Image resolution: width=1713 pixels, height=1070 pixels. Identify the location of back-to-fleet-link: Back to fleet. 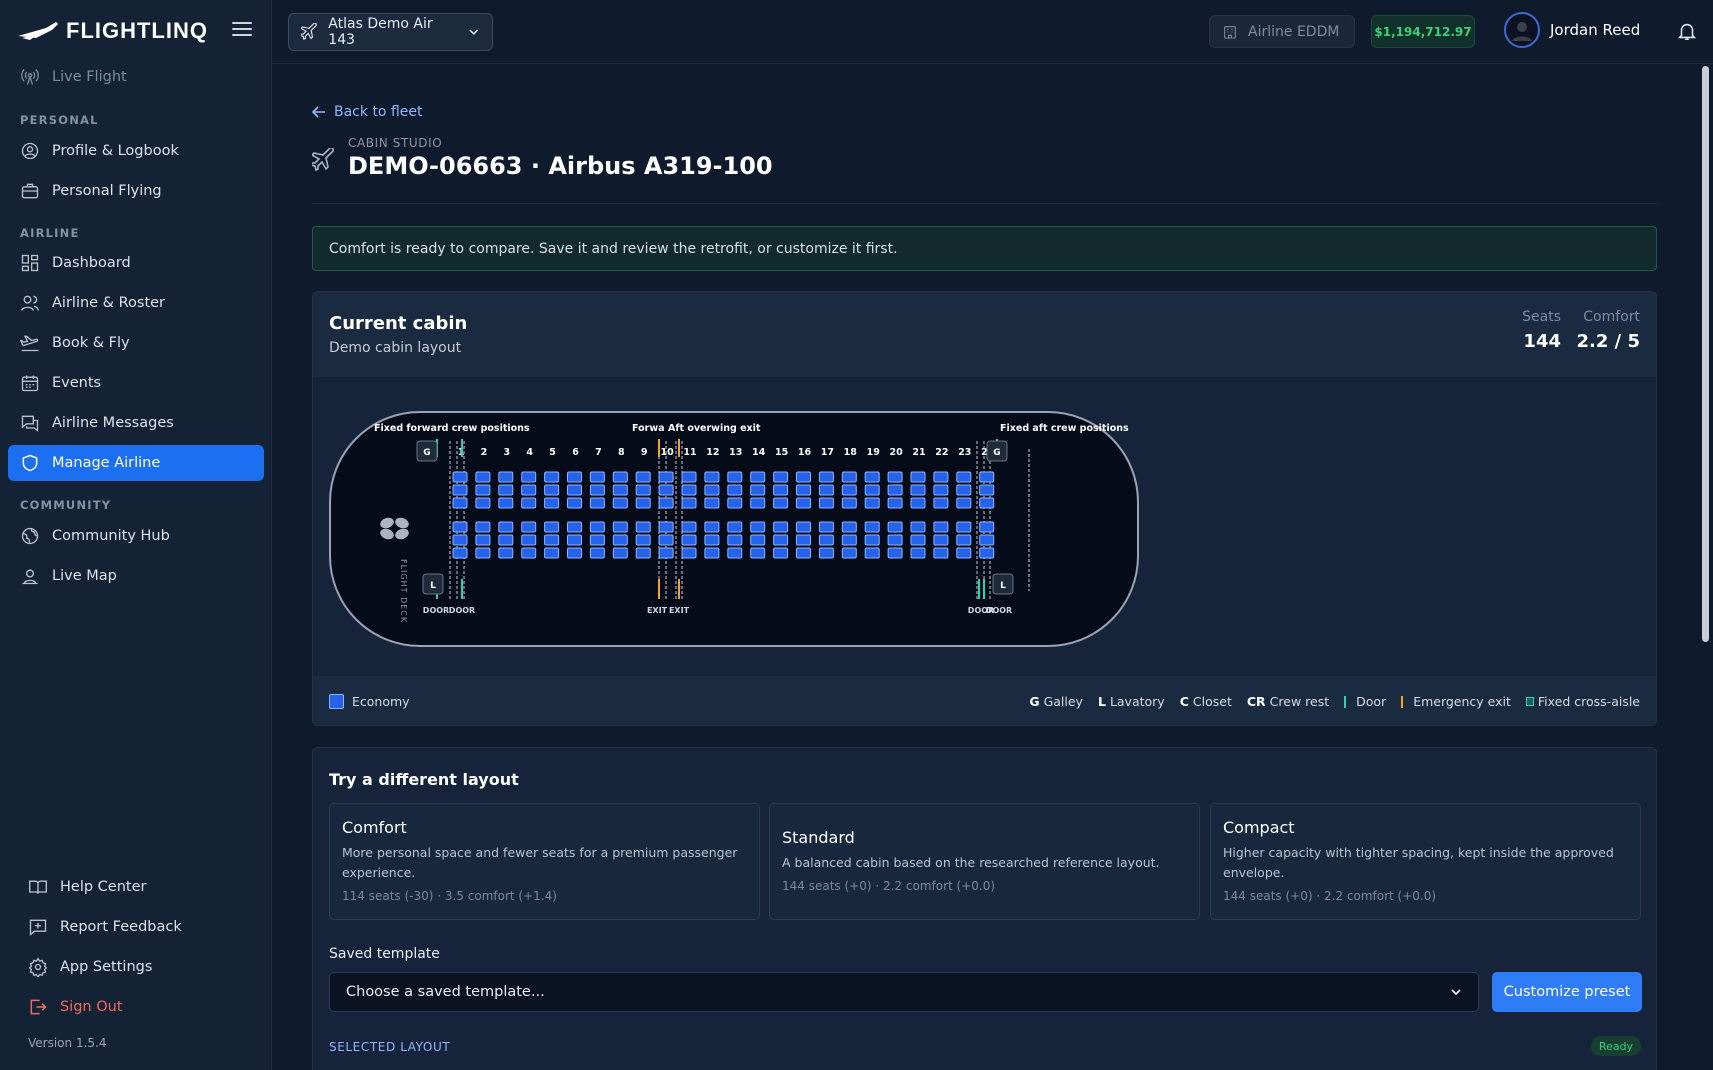
(367, 112).